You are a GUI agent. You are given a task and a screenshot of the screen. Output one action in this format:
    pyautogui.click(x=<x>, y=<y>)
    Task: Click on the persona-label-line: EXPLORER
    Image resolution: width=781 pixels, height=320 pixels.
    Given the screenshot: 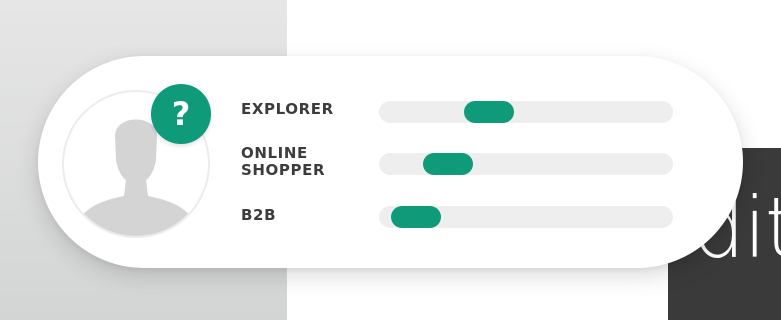 What is the action you would take?
    pyautogui.click(x=287, y=109)
    